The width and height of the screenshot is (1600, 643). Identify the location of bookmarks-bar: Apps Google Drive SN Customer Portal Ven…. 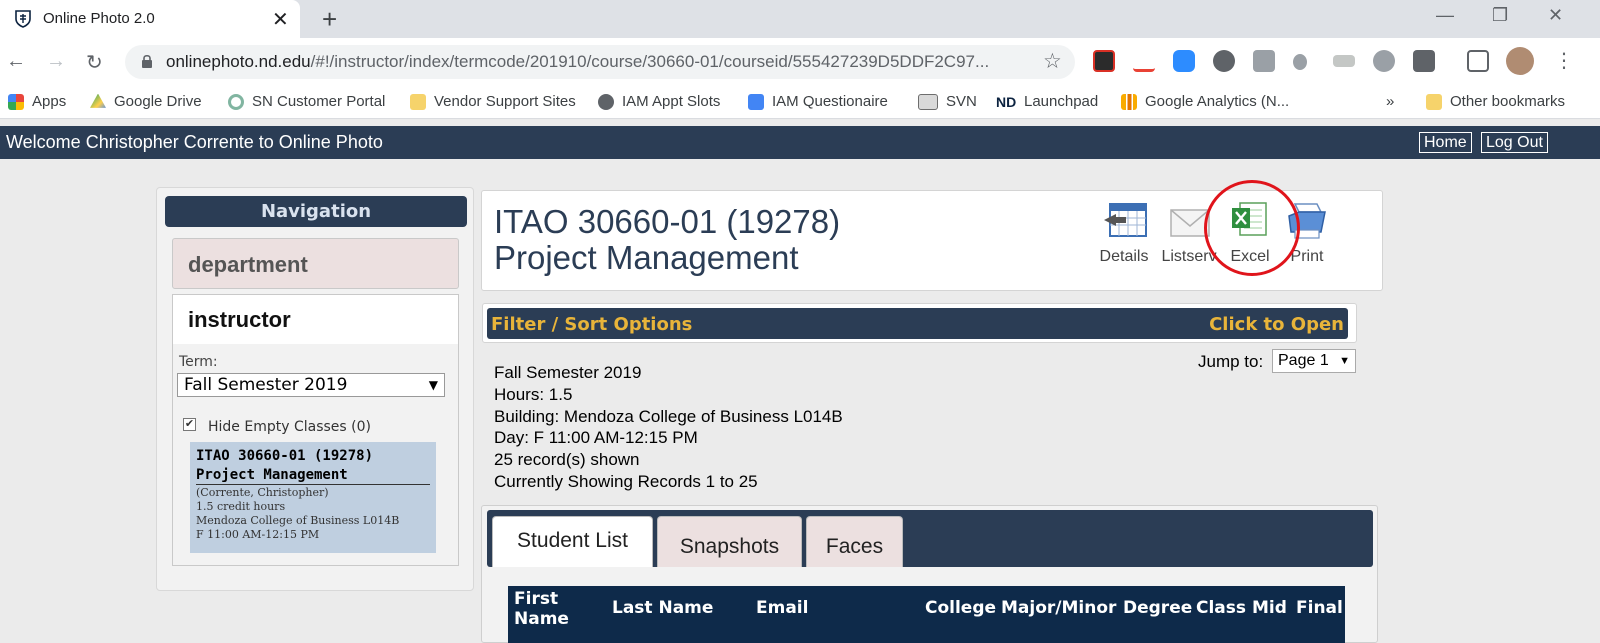
(800, 102).